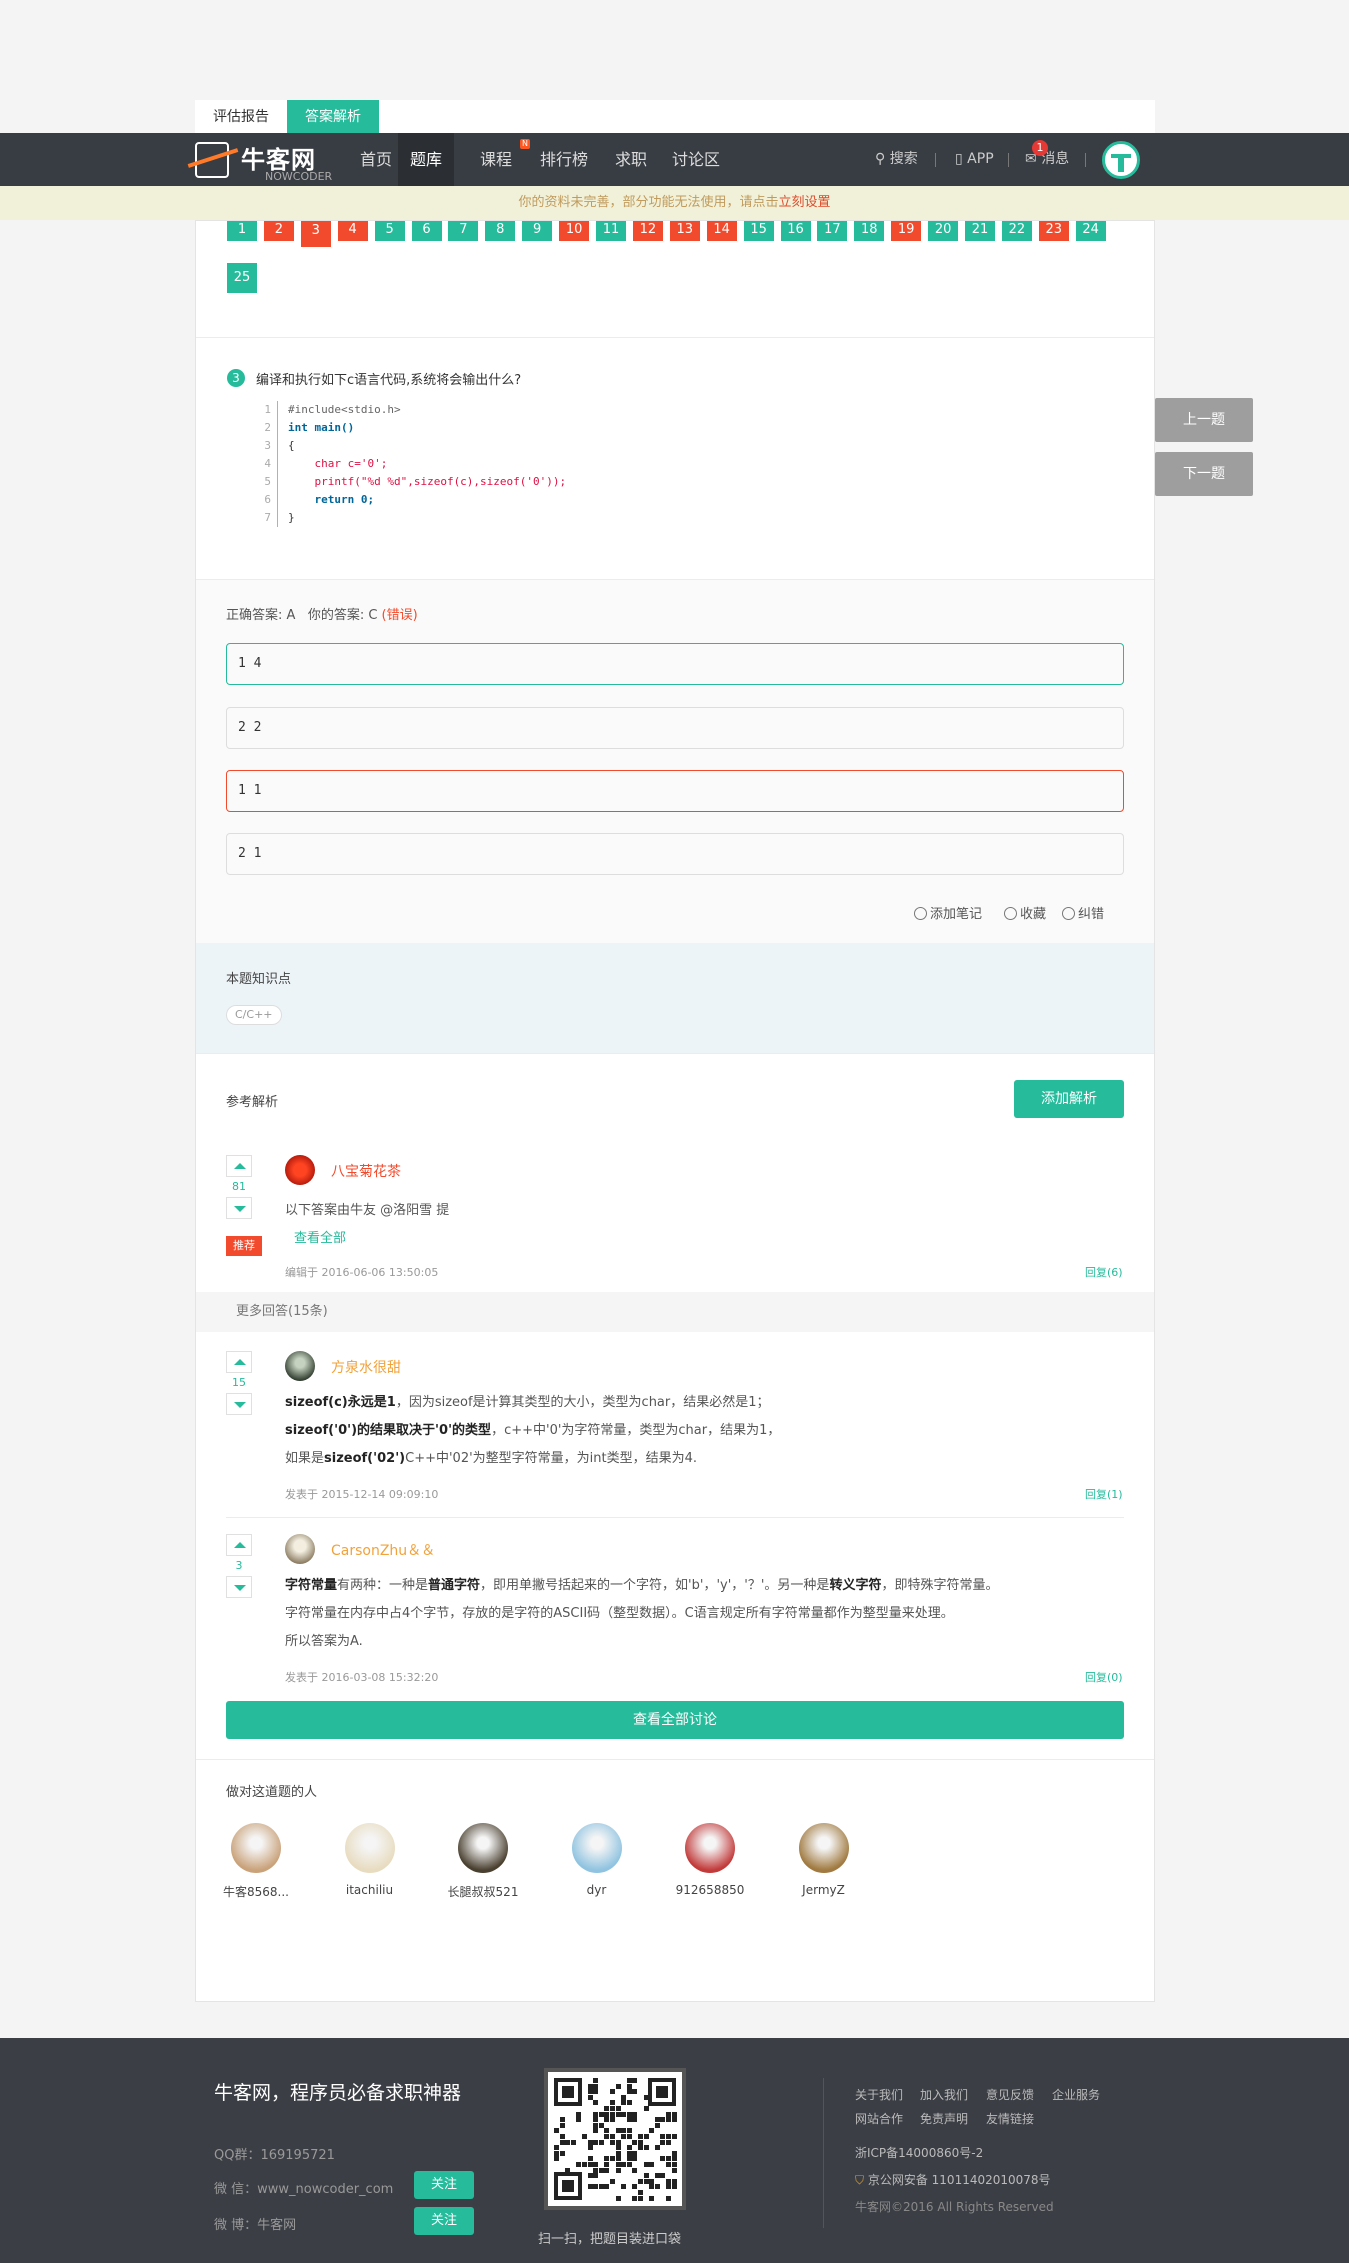 The height and width of the screenshot is (2263, 1349). Describe the element at coordinates (610, 2239) in the screenshot. I see `qr-caption: 扫一扫，把题目装进口袋` at that location.